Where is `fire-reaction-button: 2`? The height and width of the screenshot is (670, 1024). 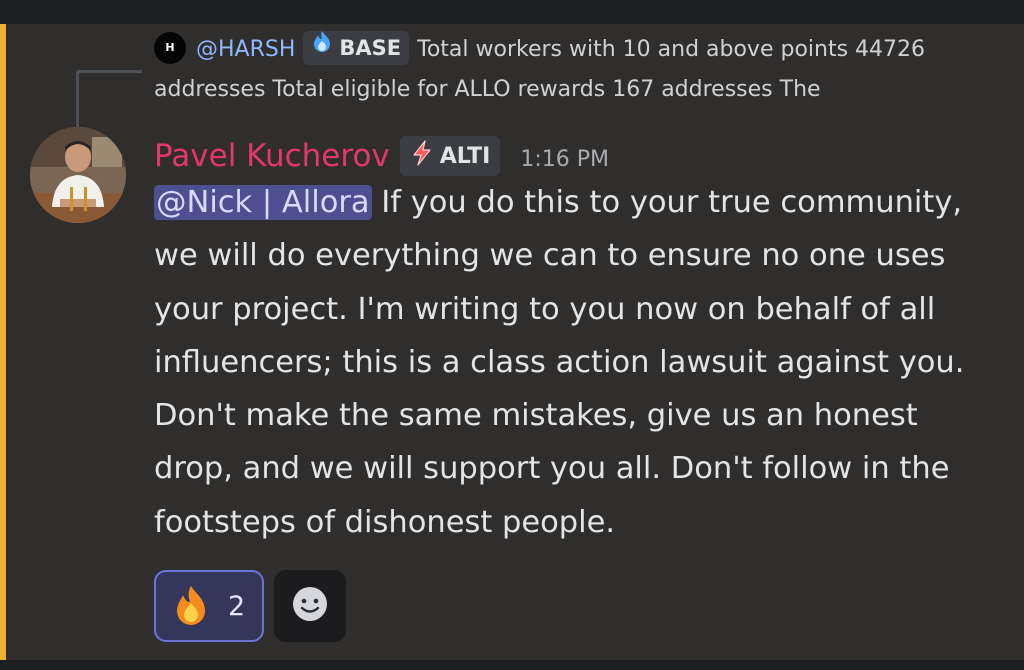 fire-reaction-button: 2 is located at coordinates (209, 606).